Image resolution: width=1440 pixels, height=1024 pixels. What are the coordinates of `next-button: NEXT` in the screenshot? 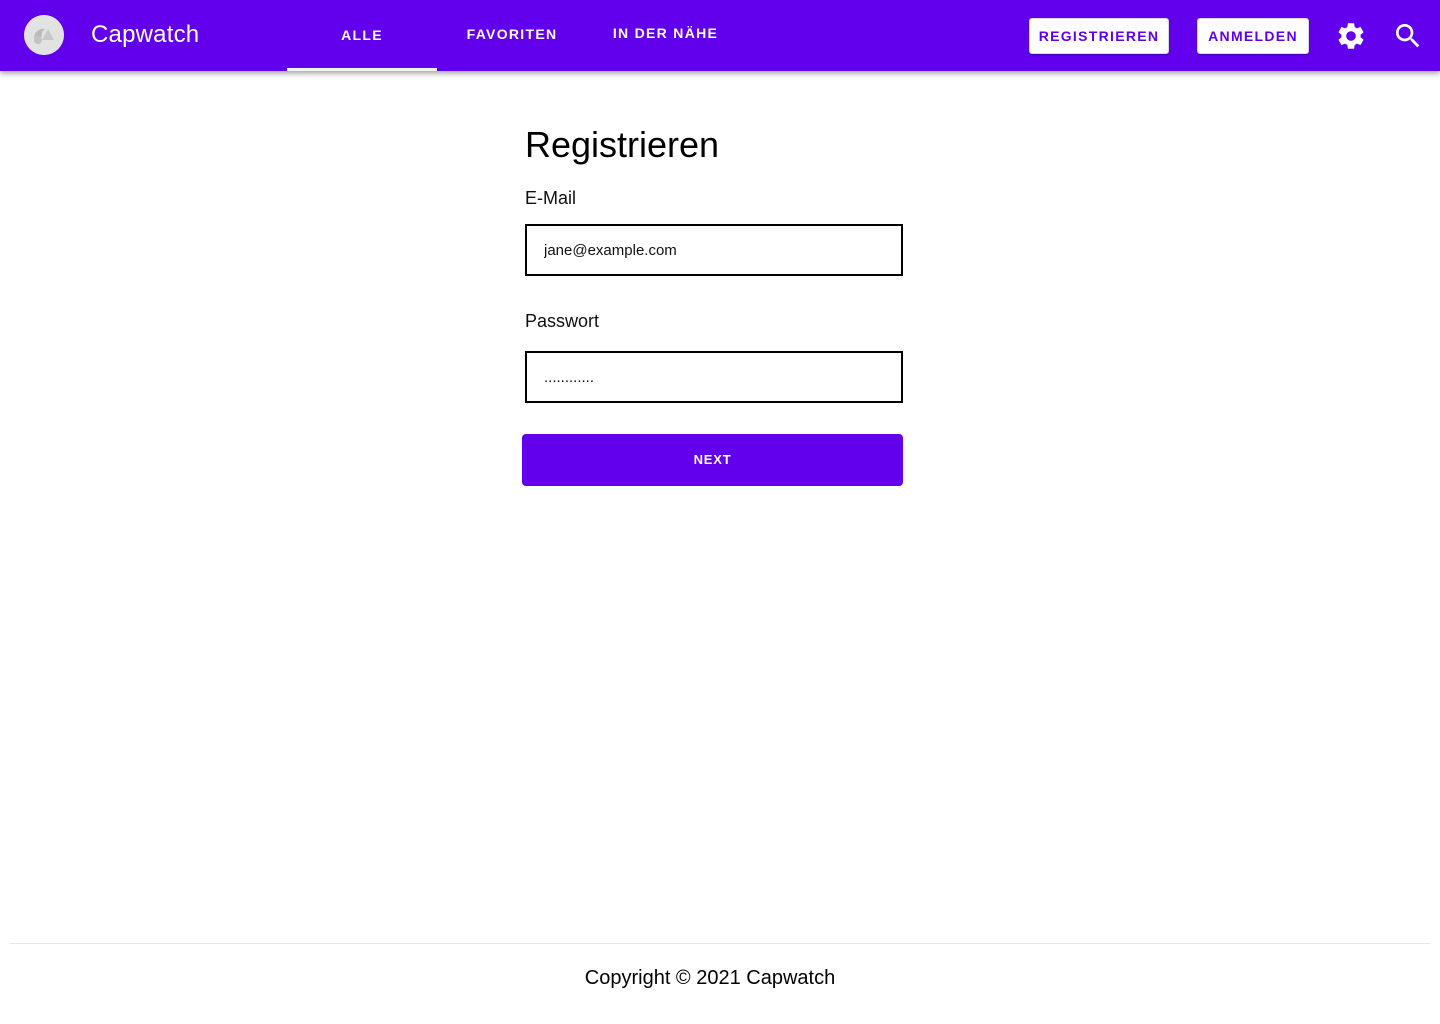 It's located at (712, 460).